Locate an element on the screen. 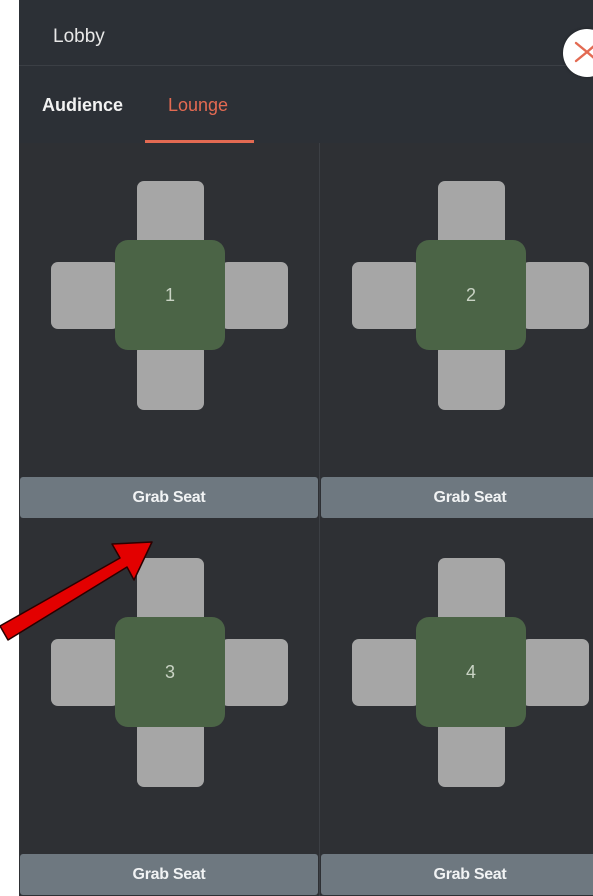 The height and width of the screenshot is (896, 593). lobby-title: Lobby is located at coordinates (79, 36).